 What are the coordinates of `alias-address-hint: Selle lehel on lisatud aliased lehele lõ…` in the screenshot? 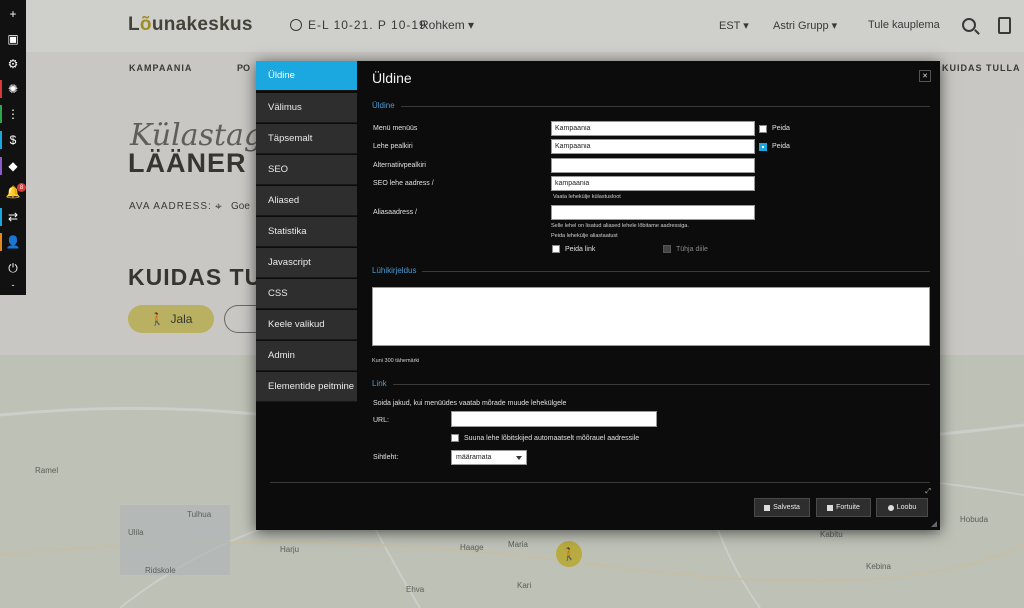 It's located at (620, 226).